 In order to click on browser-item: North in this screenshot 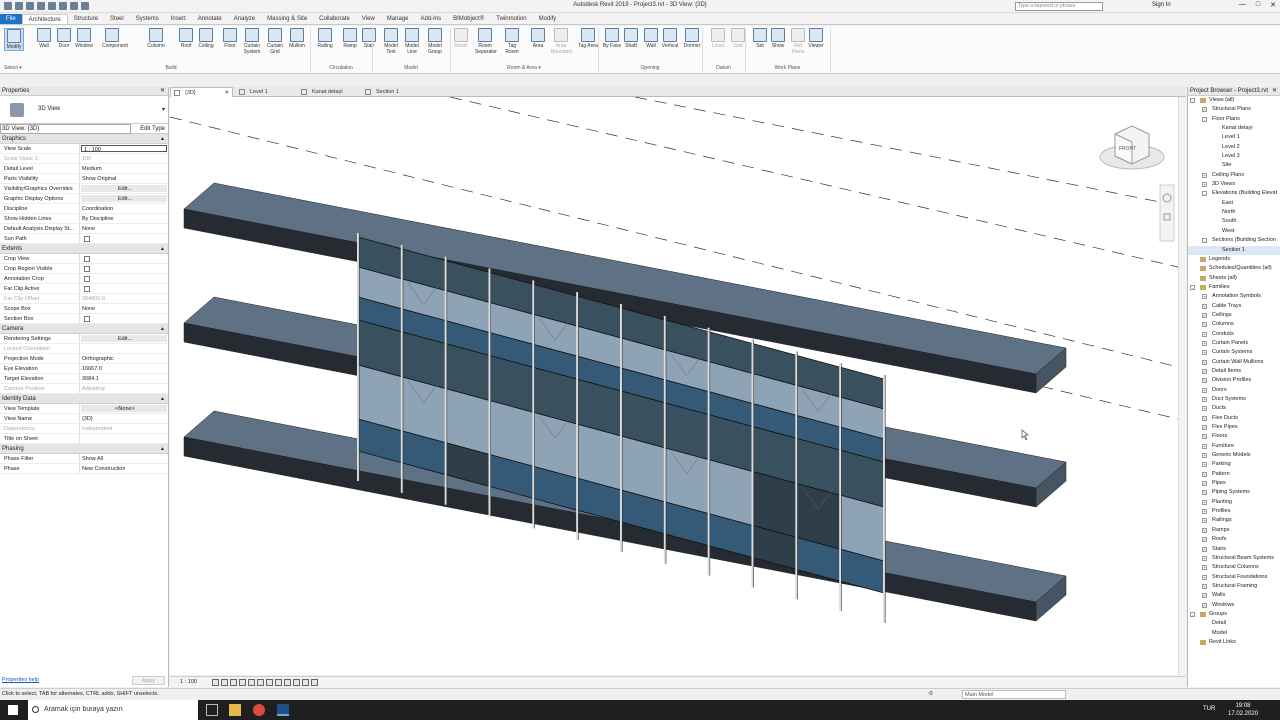, I will do `click(1234, 212)`.